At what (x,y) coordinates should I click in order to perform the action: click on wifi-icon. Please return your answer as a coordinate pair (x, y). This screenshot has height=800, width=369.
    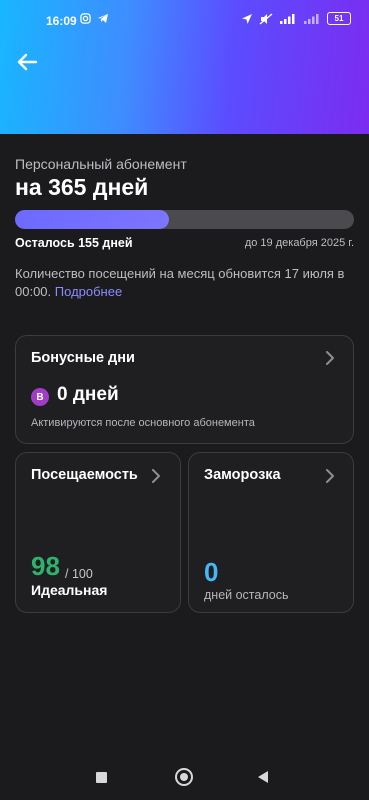
    Looking at the image, I should click on (311, 19).